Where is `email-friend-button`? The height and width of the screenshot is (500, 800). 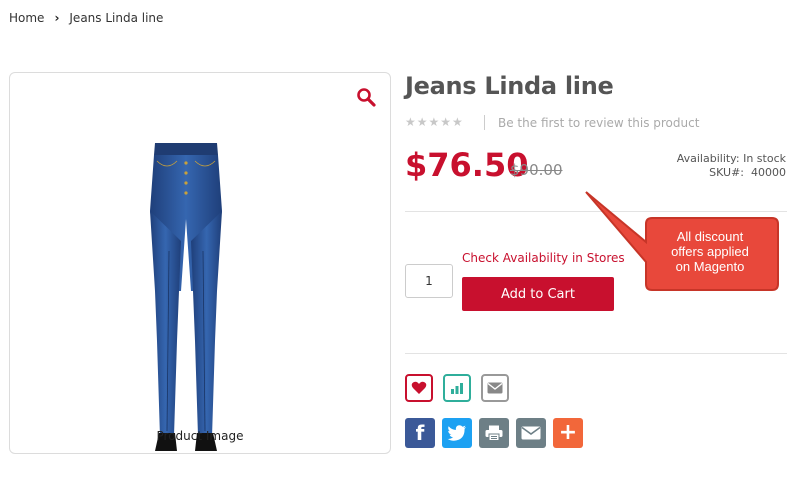 email-friend-button is located at coordinates (495, 388).